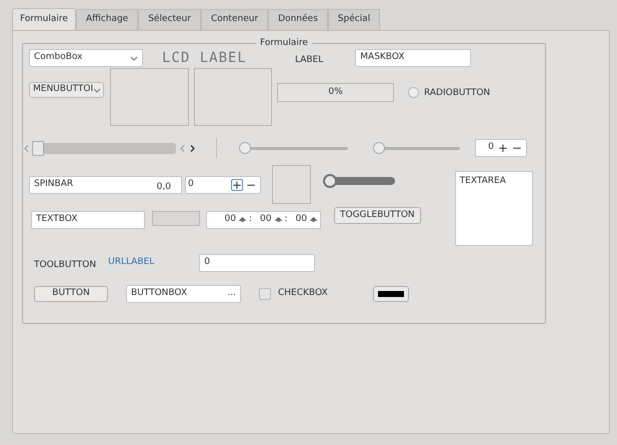  Describe the element at coordinates (265, 294) in the screenshot. I see `checkbox` at that location.